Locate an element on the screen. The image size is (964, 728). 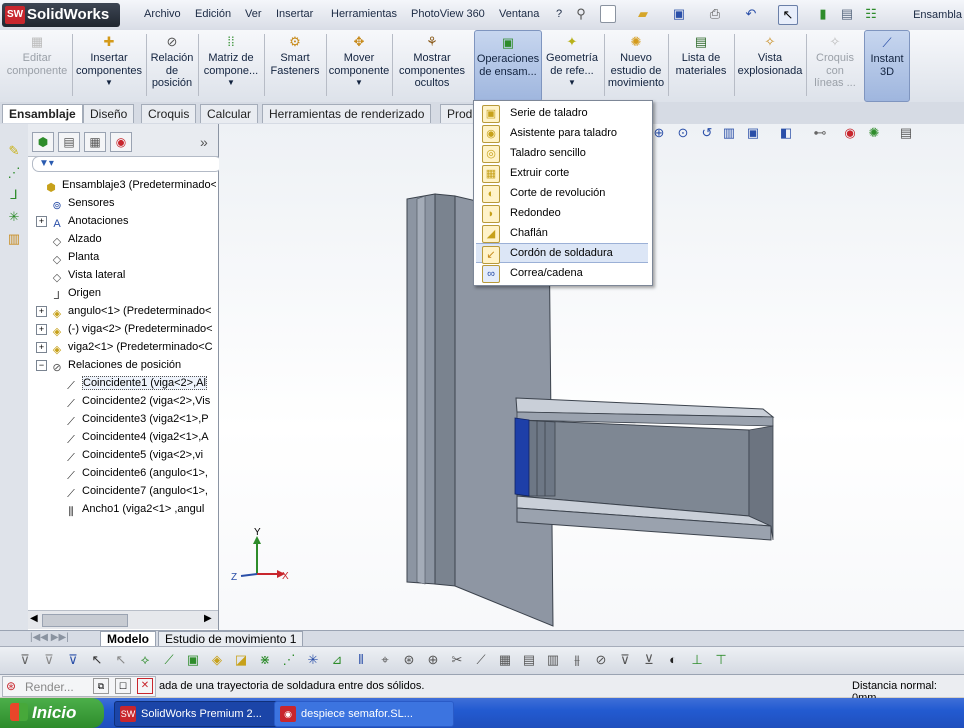
file-properties-icon: ▤ is located at coordinates (847, 14).